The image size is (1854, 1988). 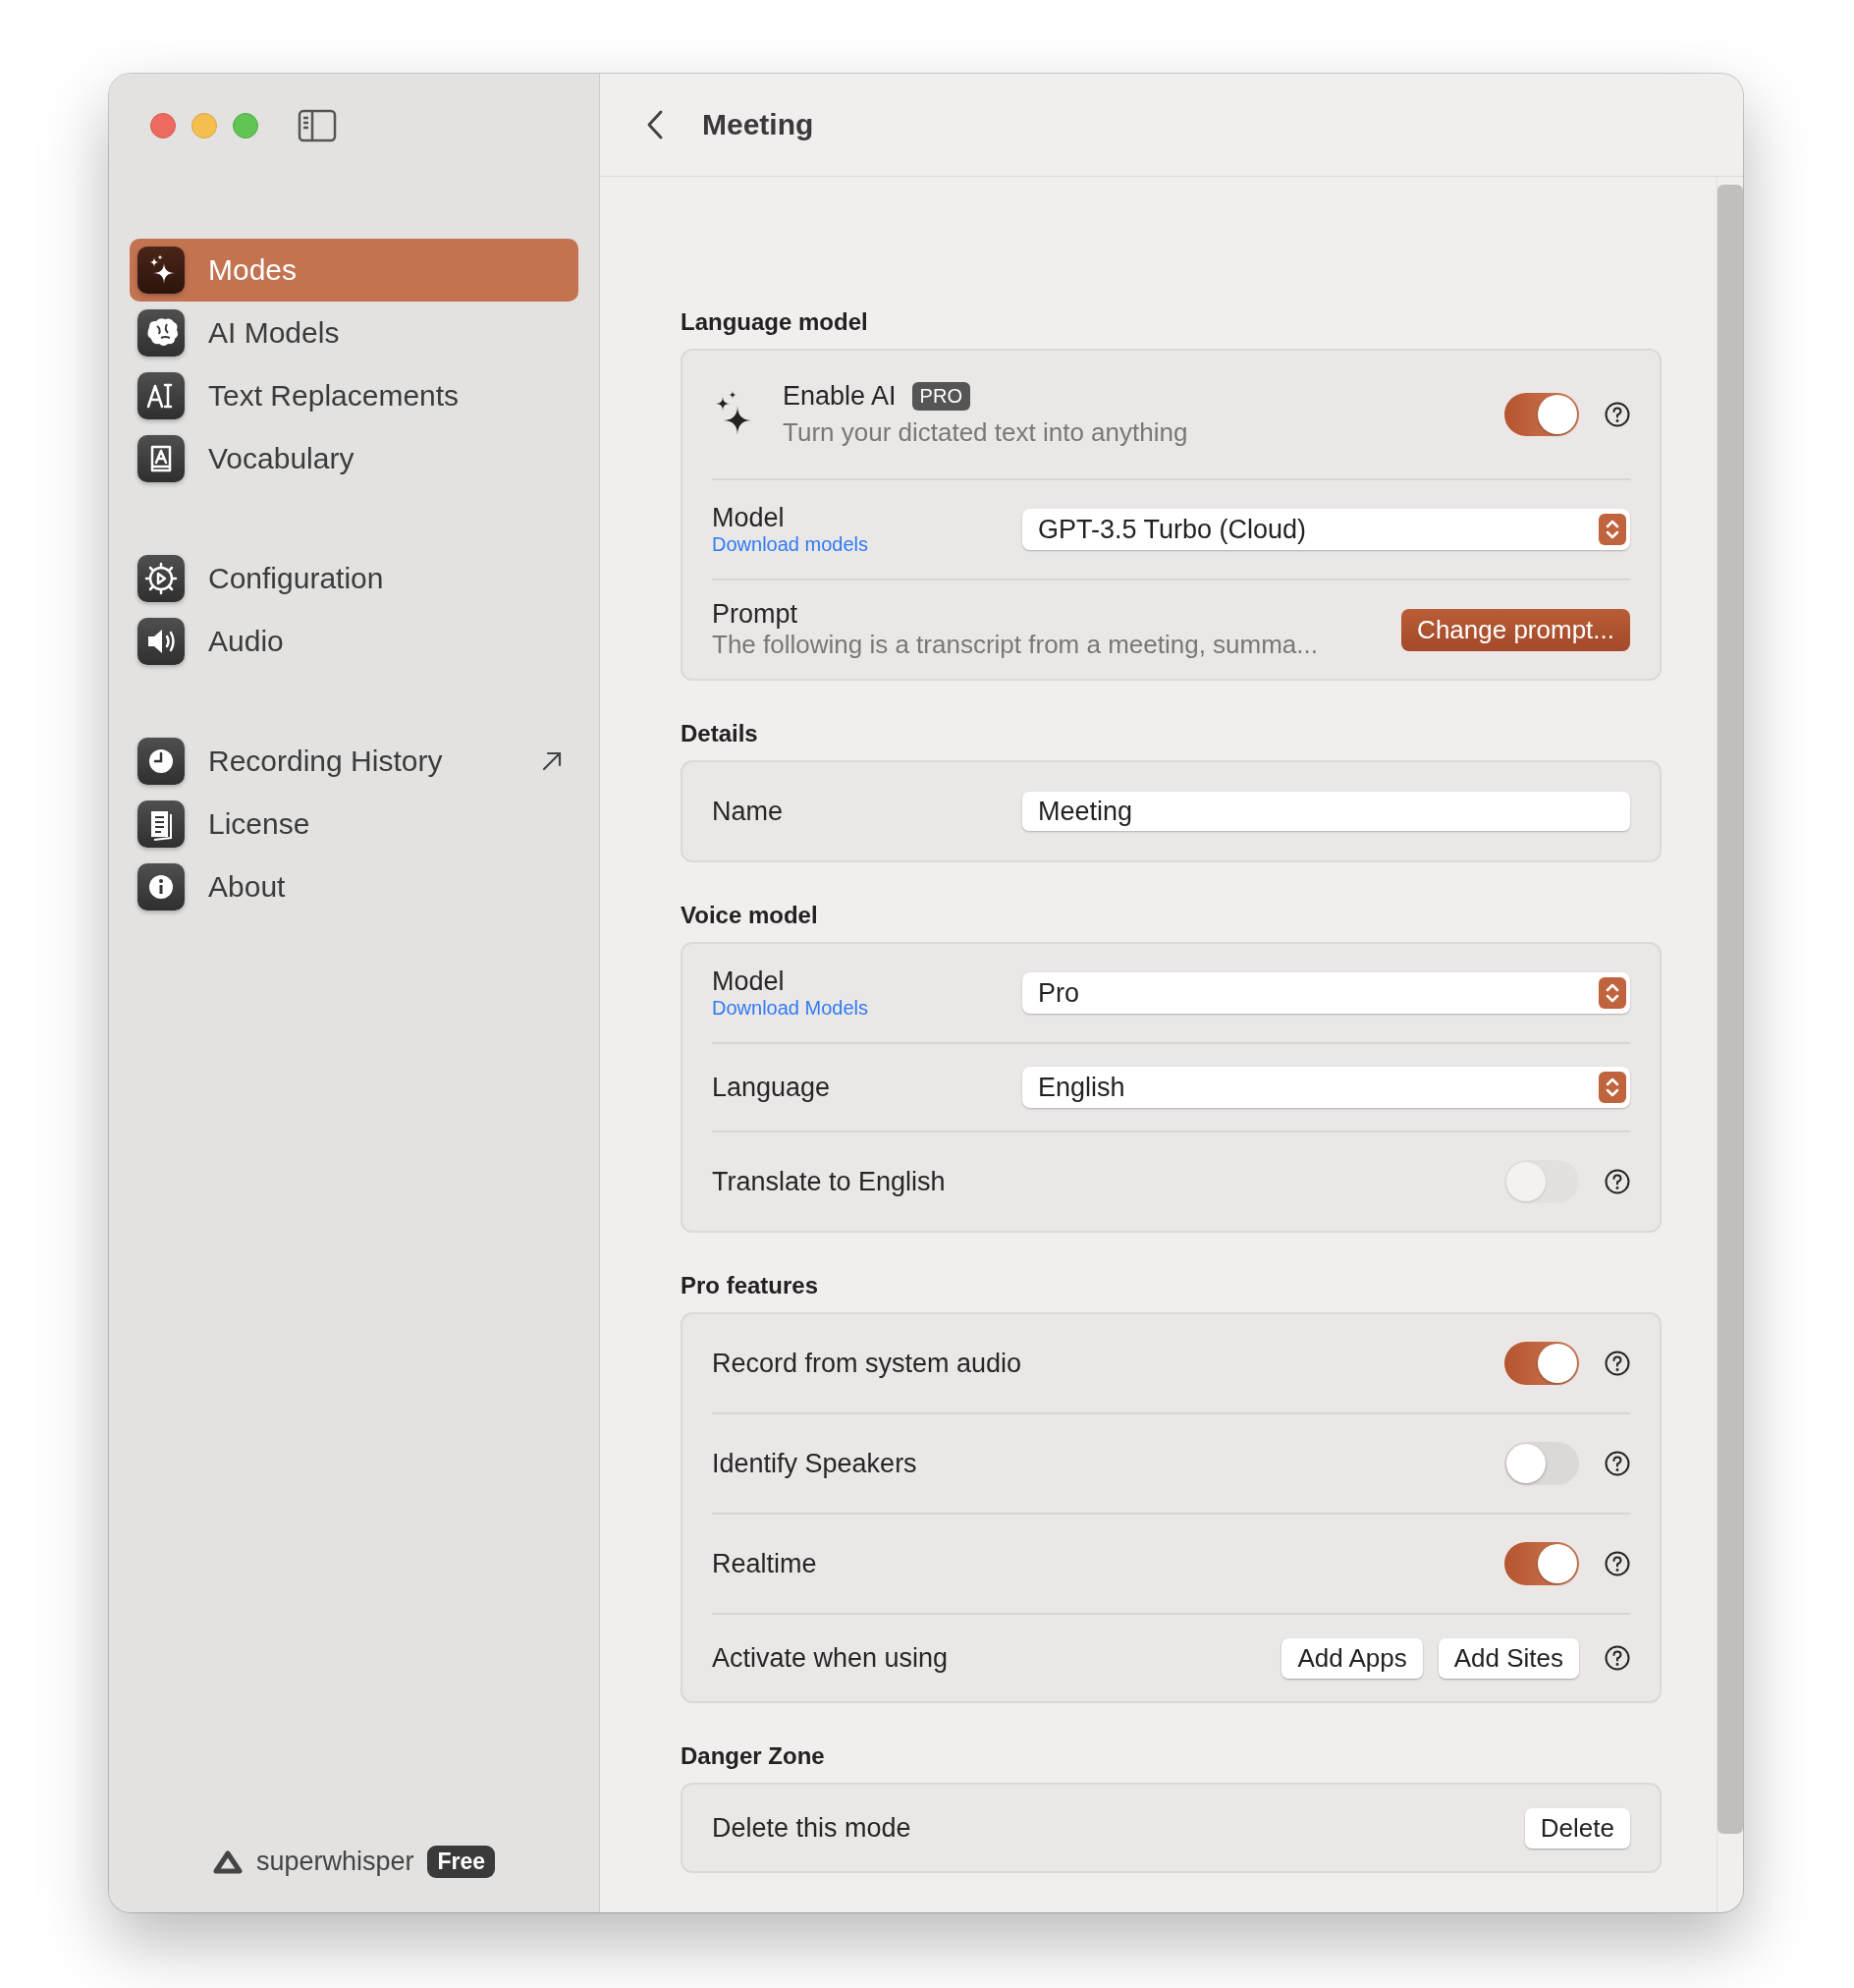 I want to click on name-field: Meeting, so click(x=1326, y=811).